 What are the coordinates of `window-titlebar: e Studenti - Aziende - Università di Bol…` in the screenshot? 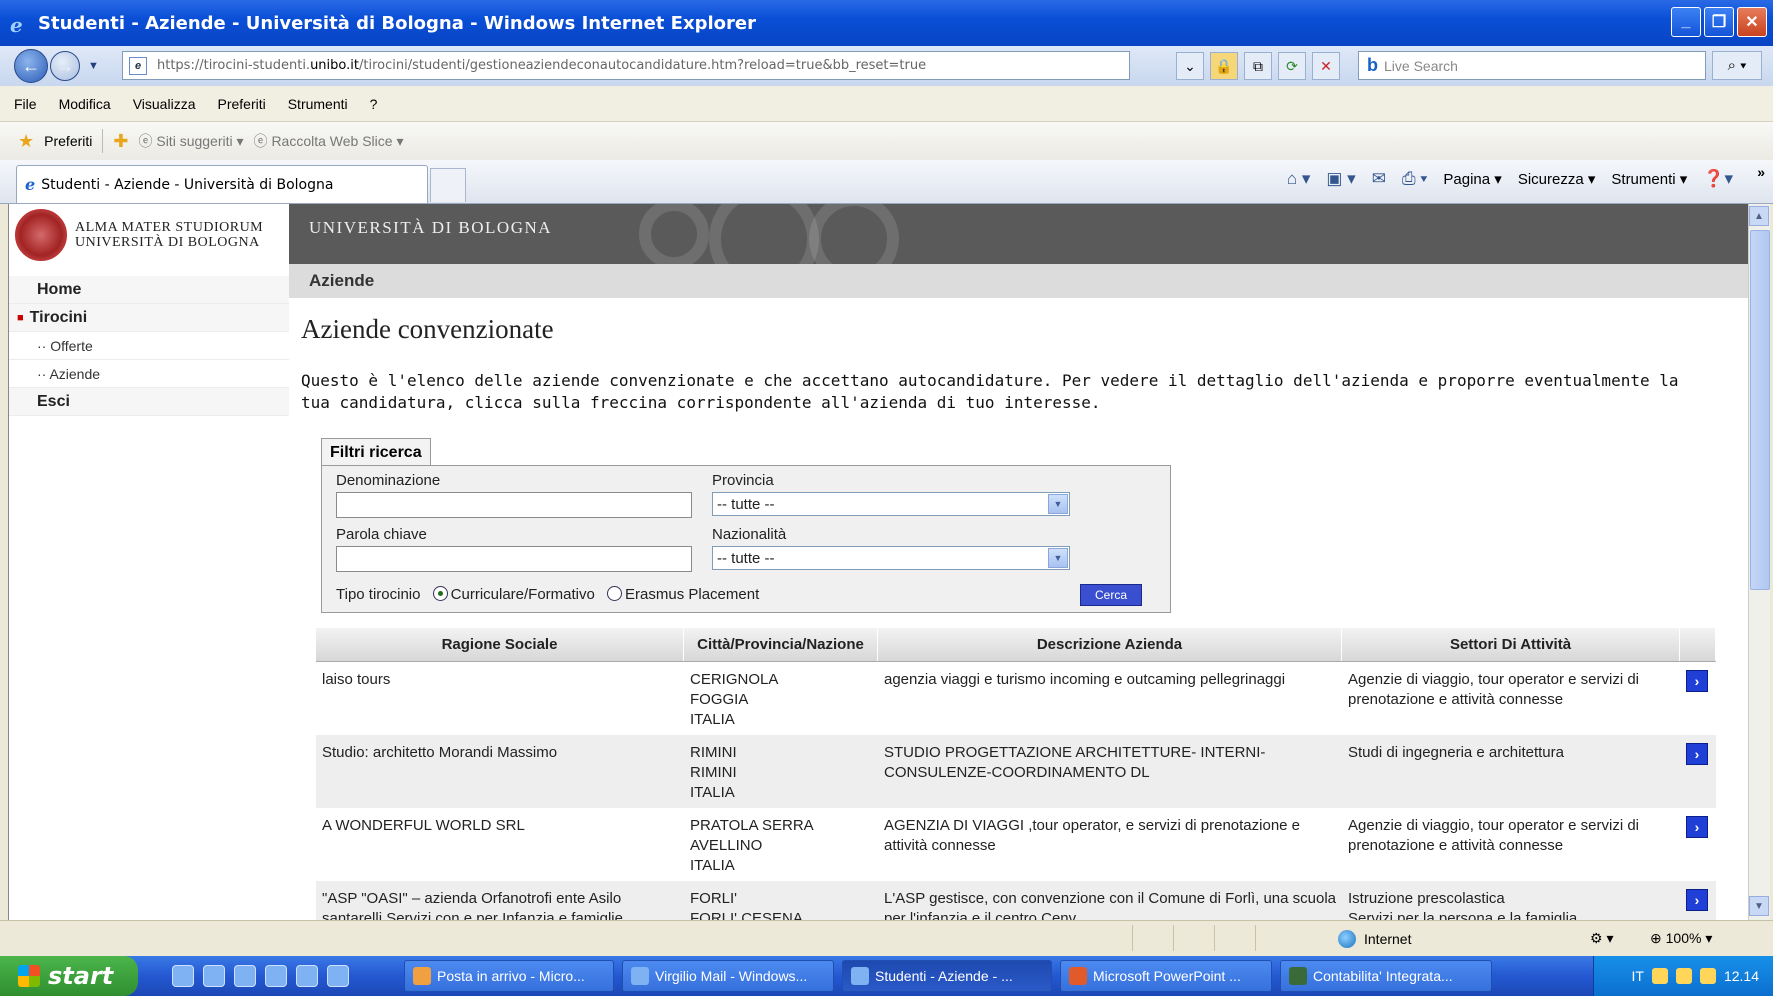 It's located at (886, 23).